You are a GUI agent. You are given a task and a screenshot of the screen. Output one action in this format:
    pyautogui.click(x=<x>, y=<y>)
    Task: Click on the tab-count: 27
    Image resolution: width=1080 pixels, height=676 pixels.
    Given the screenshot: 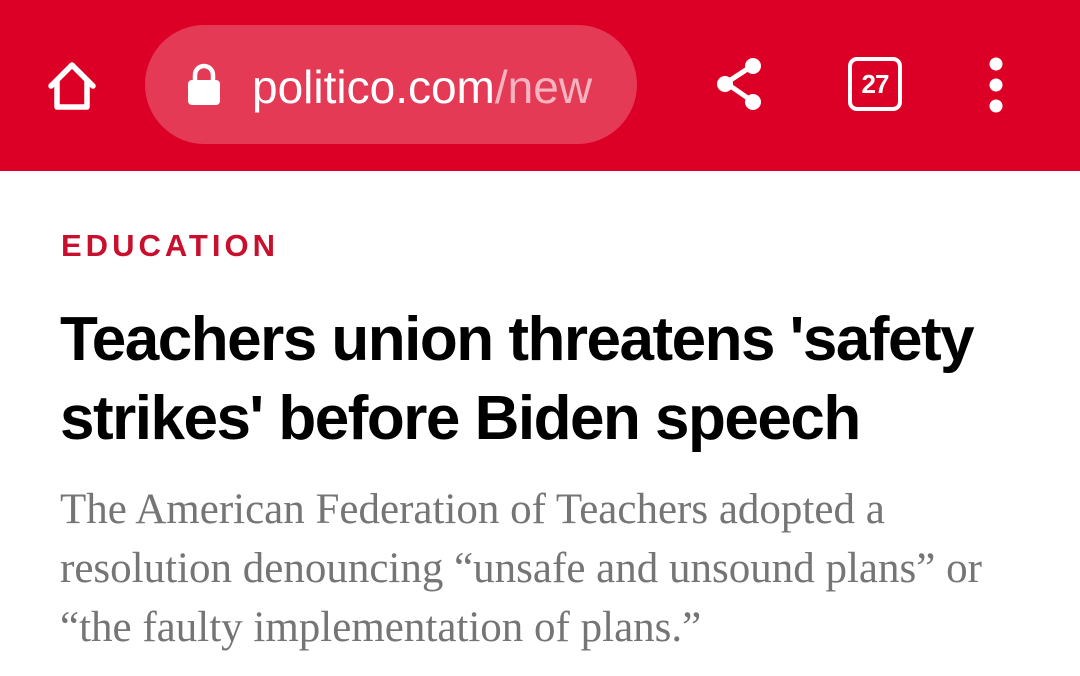 What is the action you would take?
    pyautogui.click(x=875, y=83)
    